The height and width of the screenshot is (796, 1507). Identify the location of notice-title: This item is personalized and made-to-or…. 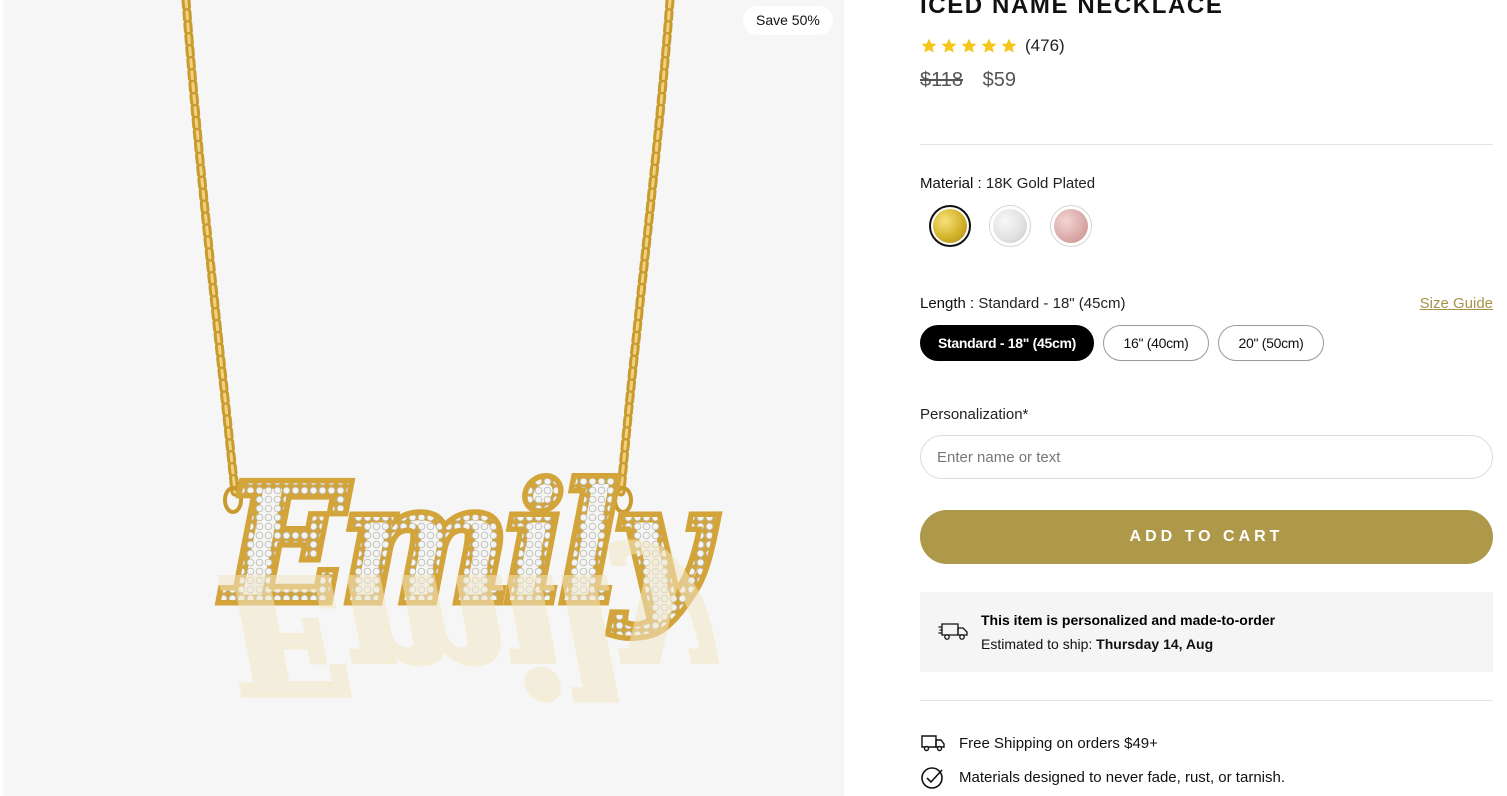
(1128, 620).